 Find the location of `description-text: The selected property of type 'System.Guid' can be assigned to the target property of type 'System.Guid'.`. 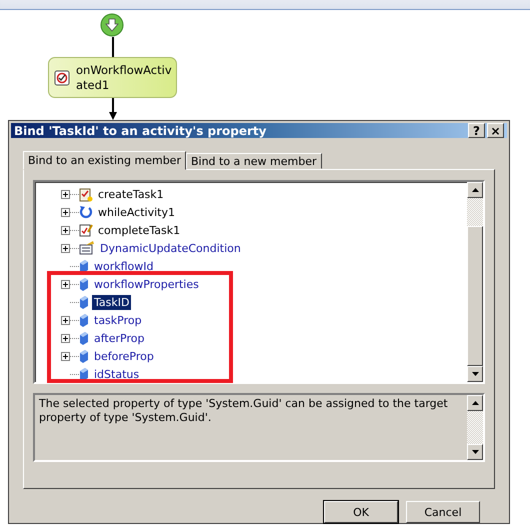

description-text: The selected property of type 'System.Guid' can be assigned to the target property of type 'System.Guid'. is located at coordinates (243, 411).